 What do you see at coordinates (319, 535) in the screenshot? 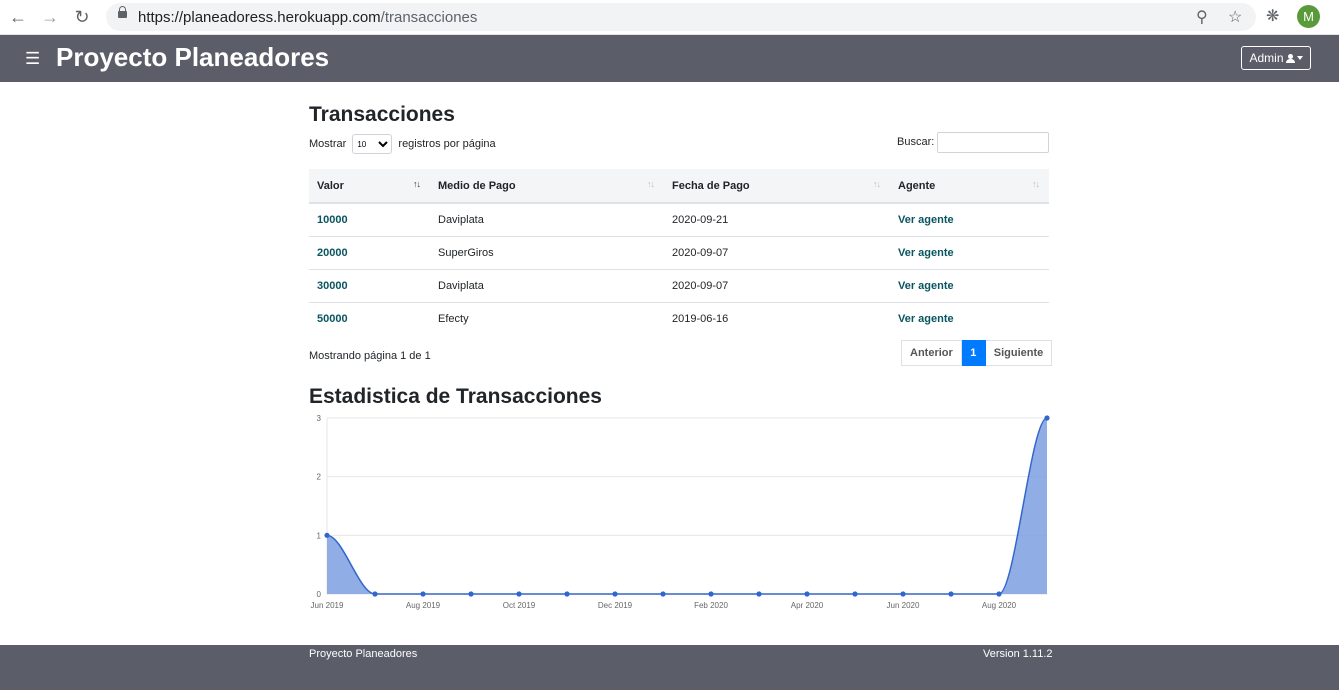
I see `y-tick-label: 1` at bounding box center [319, 535].